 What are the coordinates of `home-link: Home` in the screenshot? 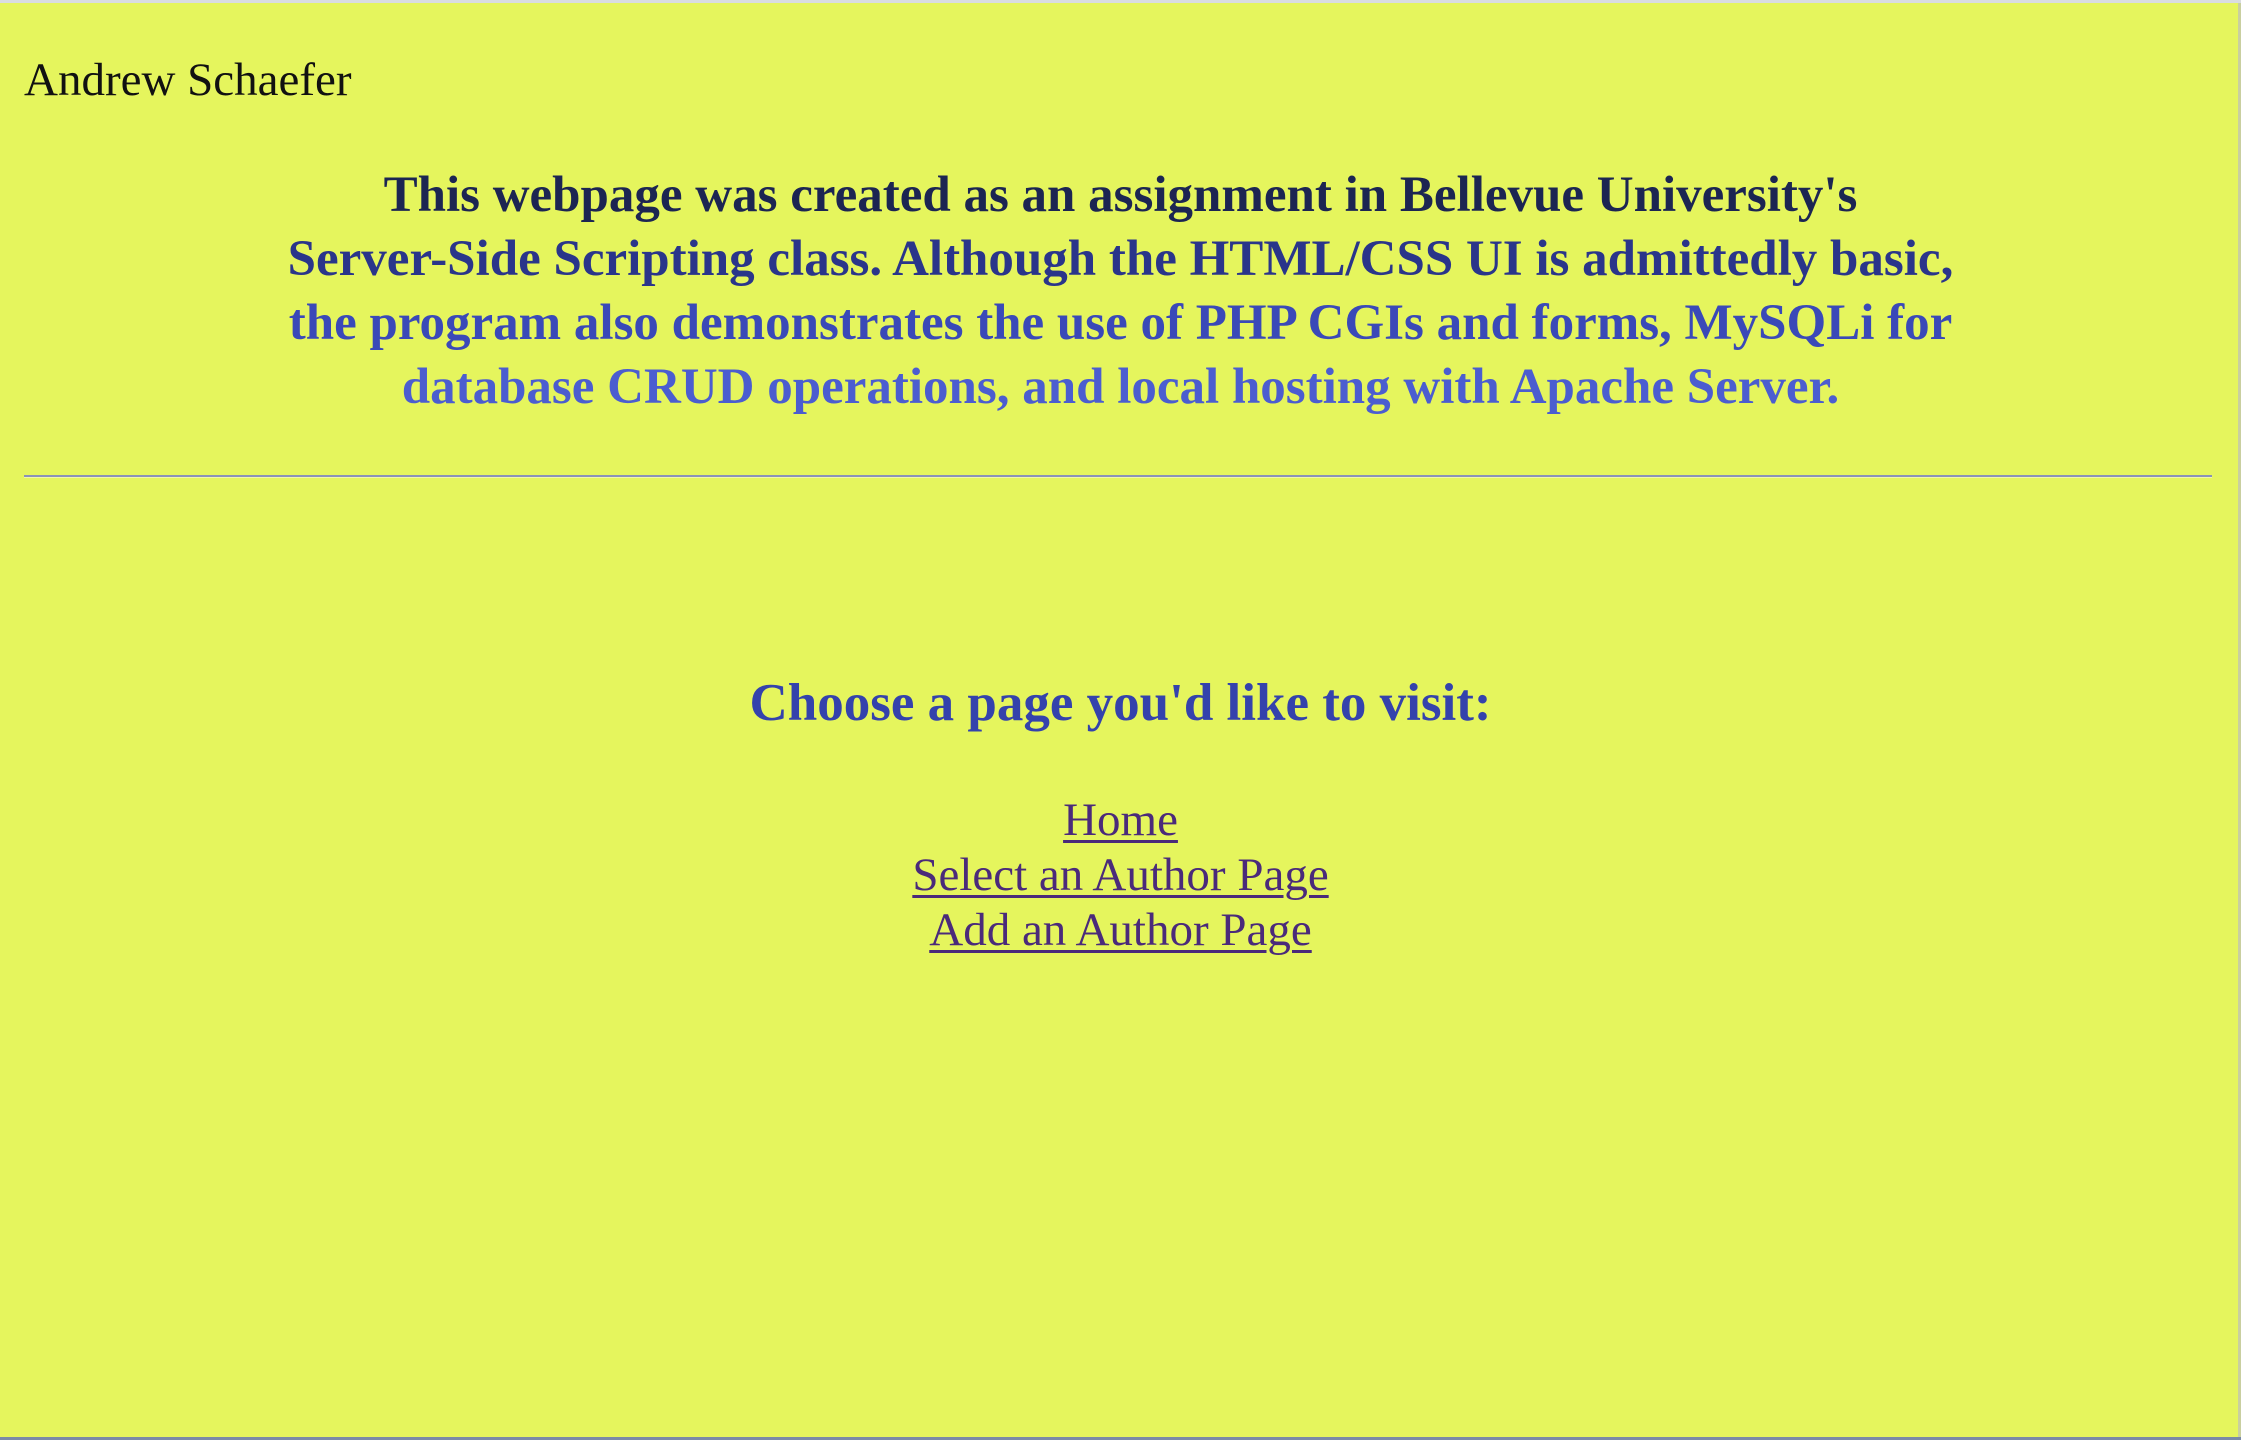 It's located at (1120, 820).